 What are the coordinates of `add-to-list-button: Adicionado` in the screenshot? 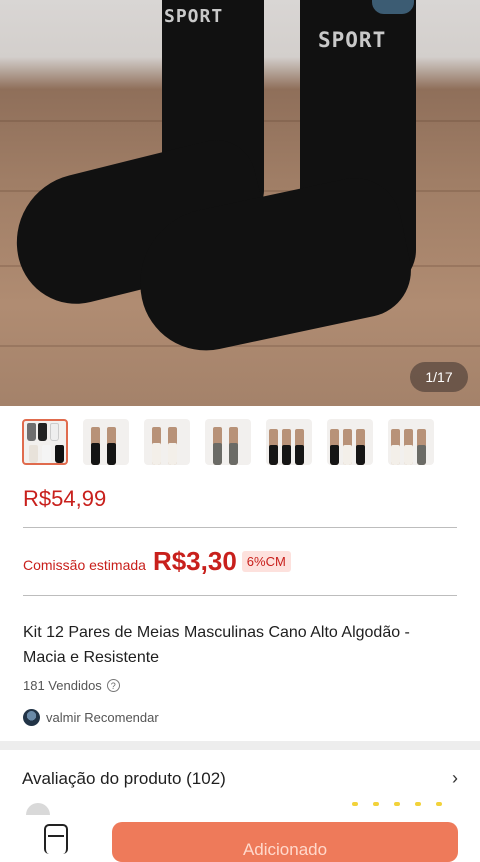 It's located at (285, 842).